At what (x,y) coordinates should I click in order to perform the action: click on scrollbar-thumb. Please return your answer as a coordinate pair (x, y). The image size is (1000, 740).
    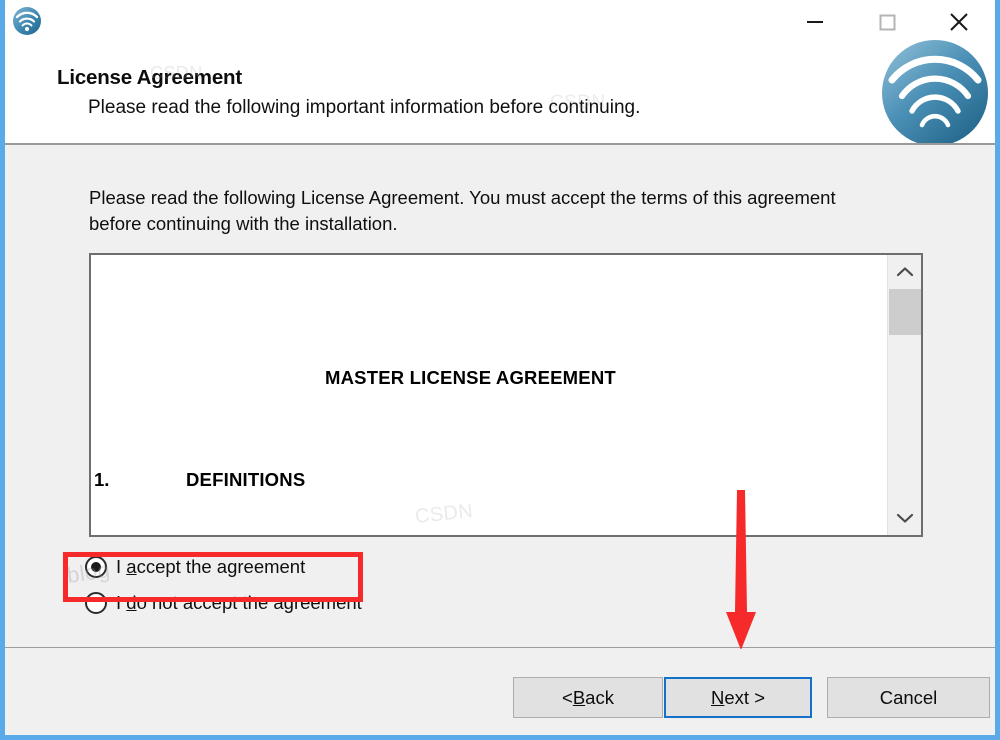
    Looking at the image, I should click on (905, 312).